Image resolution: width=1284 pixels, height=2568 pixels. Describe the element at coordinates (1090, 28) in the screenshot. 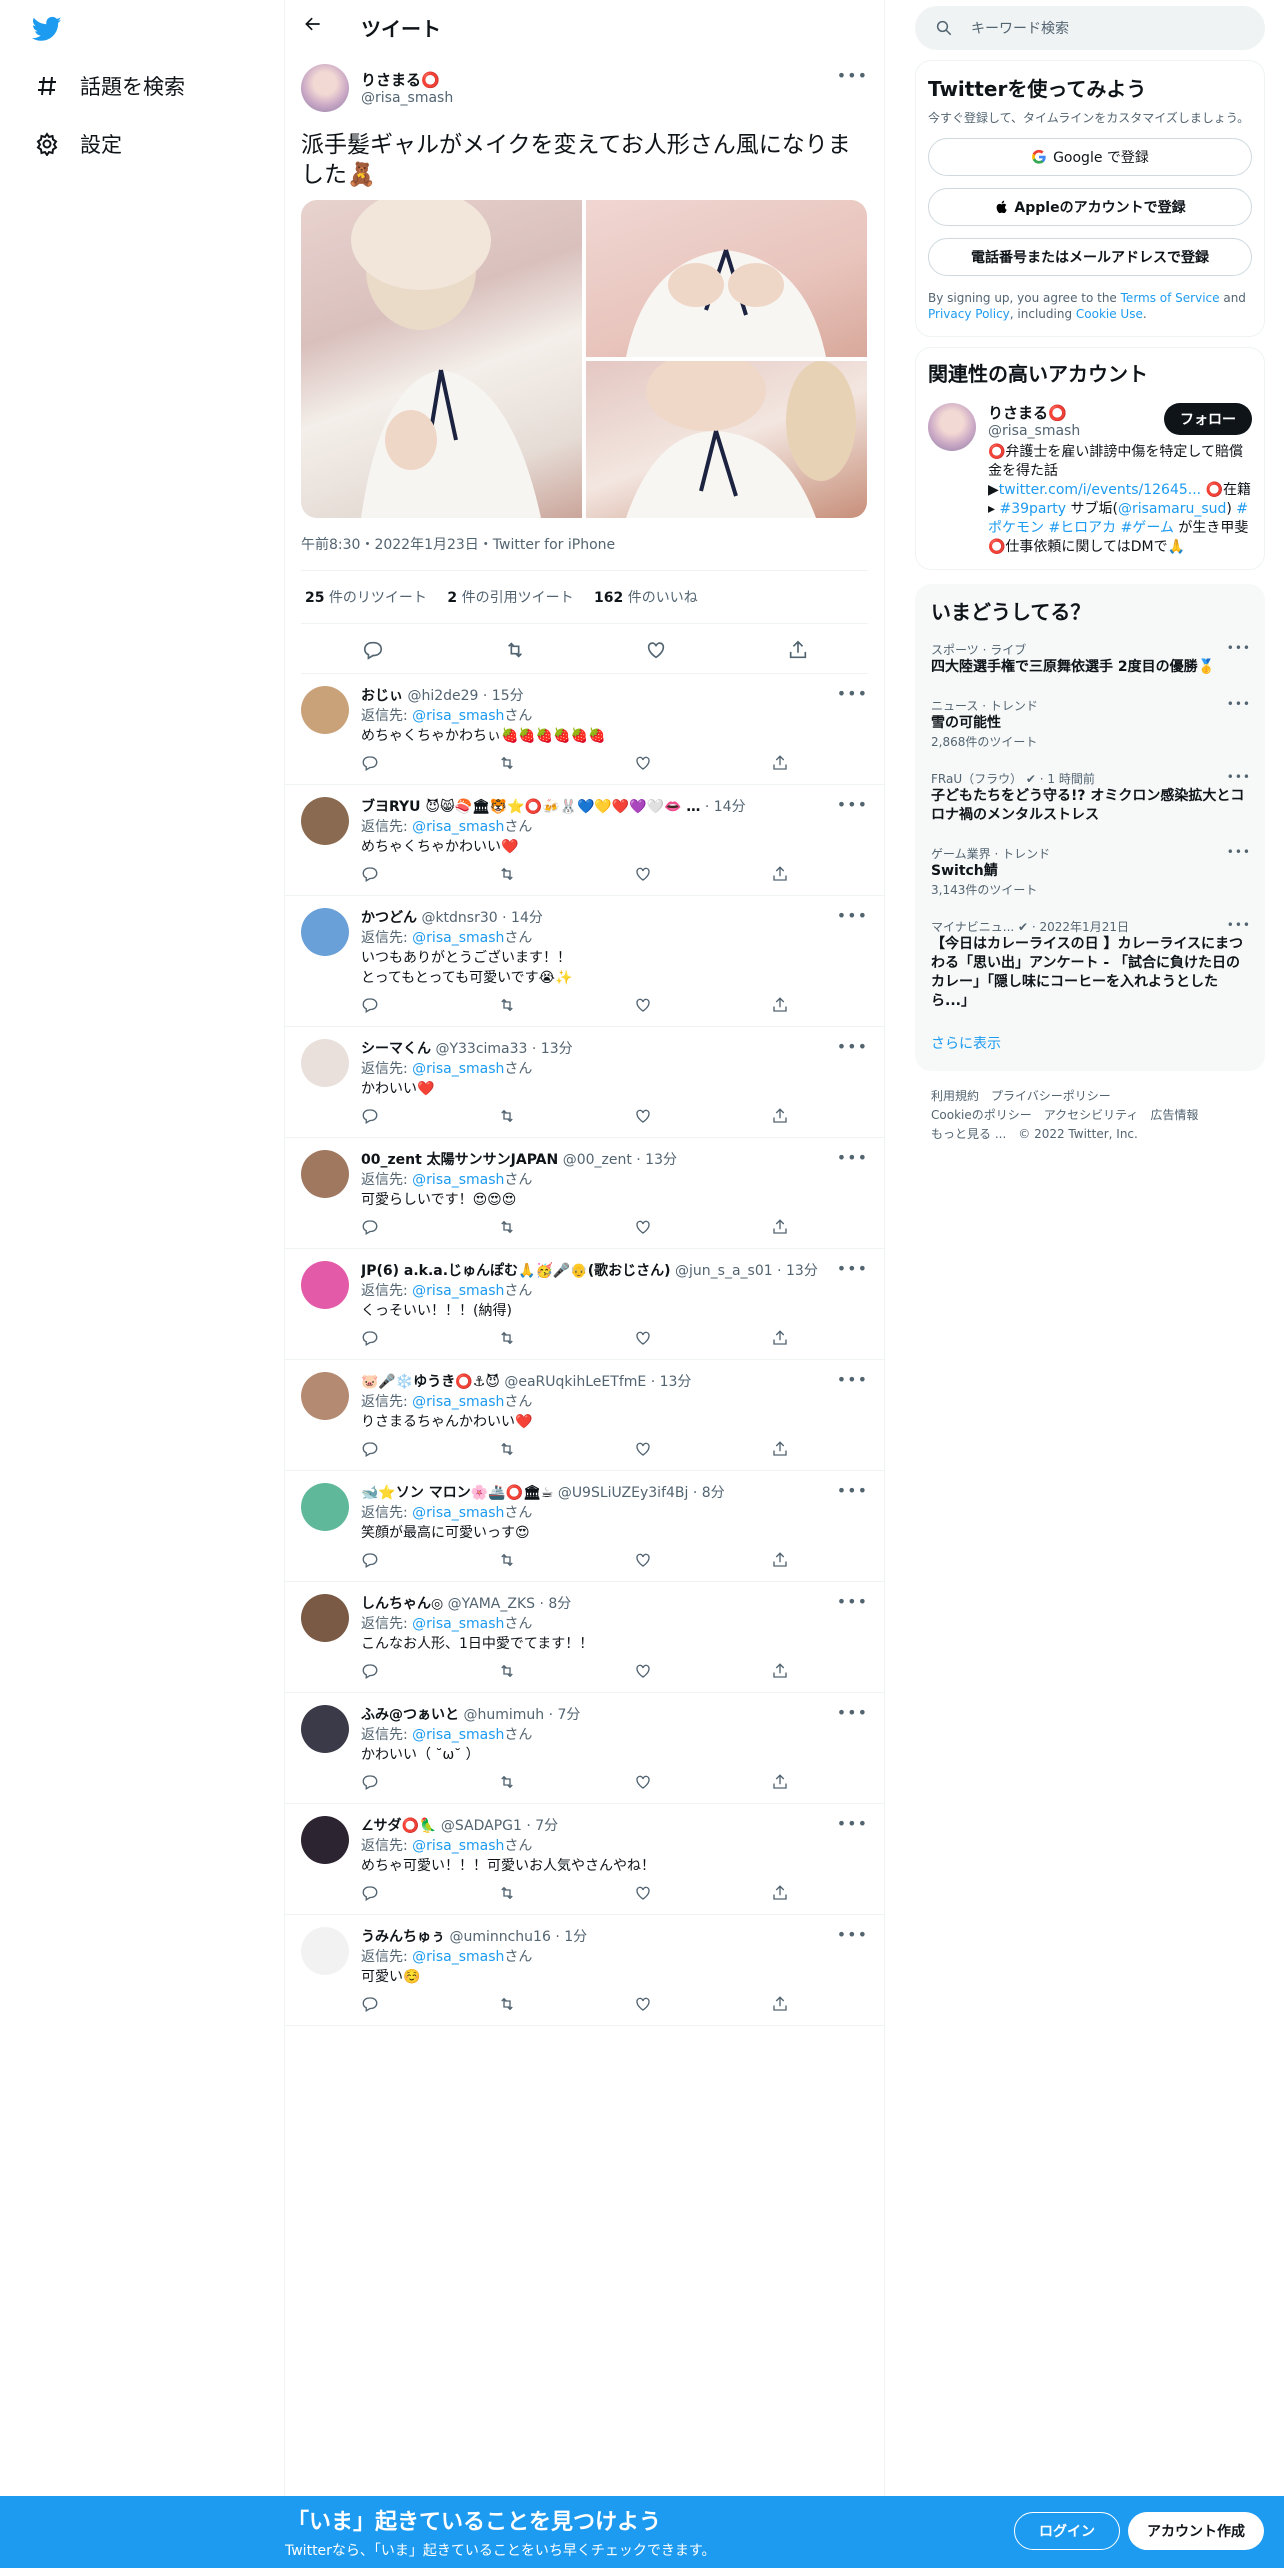

I see `search-bar: キーワード検索` at that location.